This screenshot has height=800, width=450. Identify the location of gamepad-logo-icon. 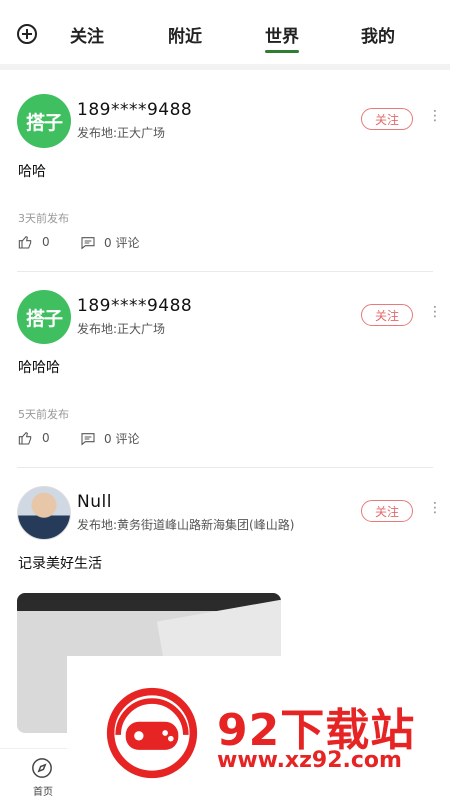
(152, 733).